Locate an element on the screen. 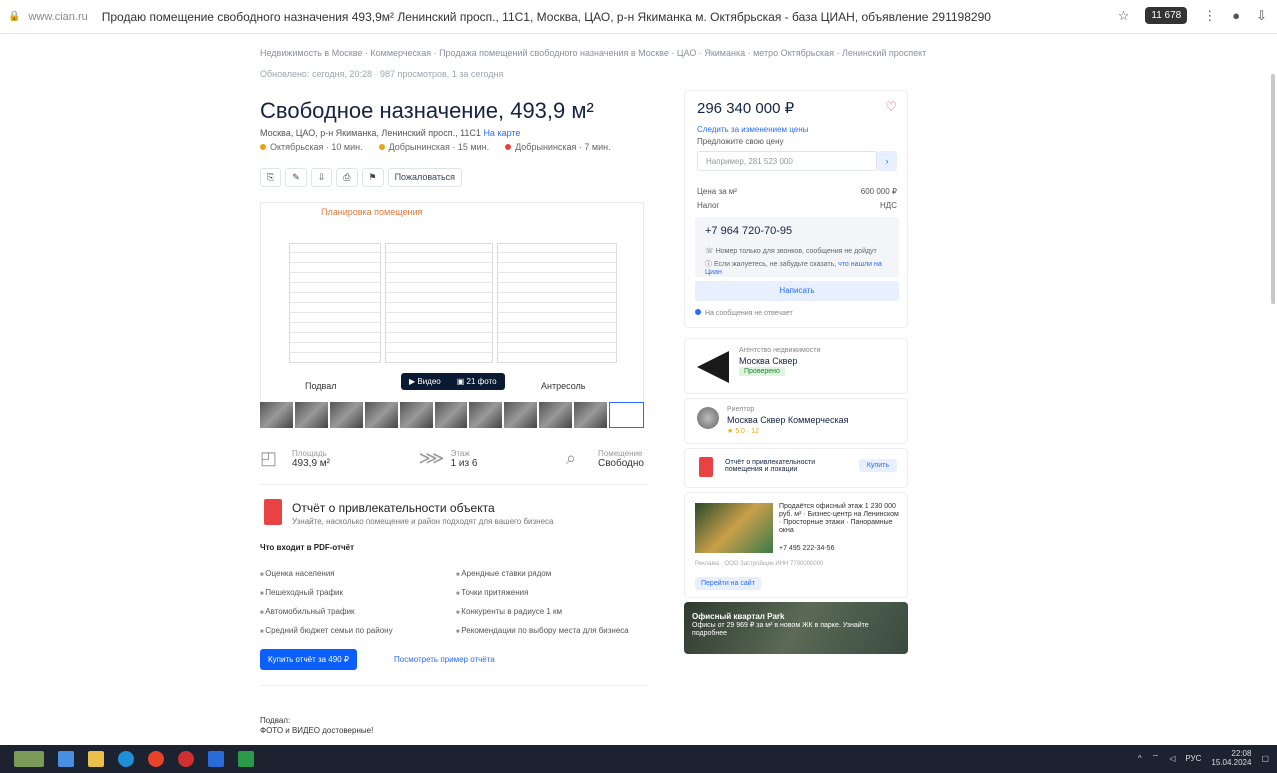  buy-report-button: Купить отчёт за 490 ₽ is located at coordinates (308, 659).